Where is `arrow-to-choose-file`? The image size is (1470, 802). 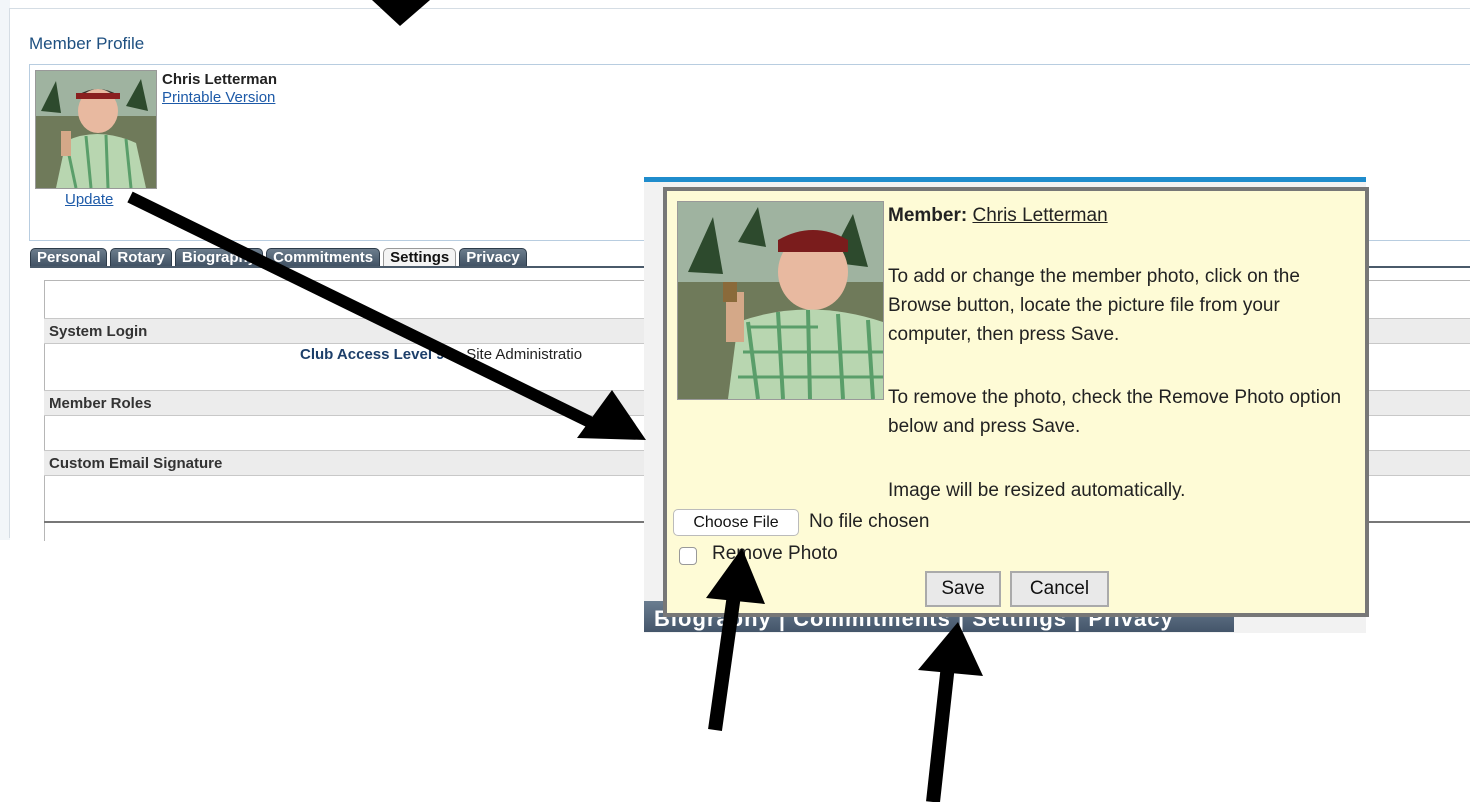
arrow-to-choose-file is located at coordinates (724, 662).